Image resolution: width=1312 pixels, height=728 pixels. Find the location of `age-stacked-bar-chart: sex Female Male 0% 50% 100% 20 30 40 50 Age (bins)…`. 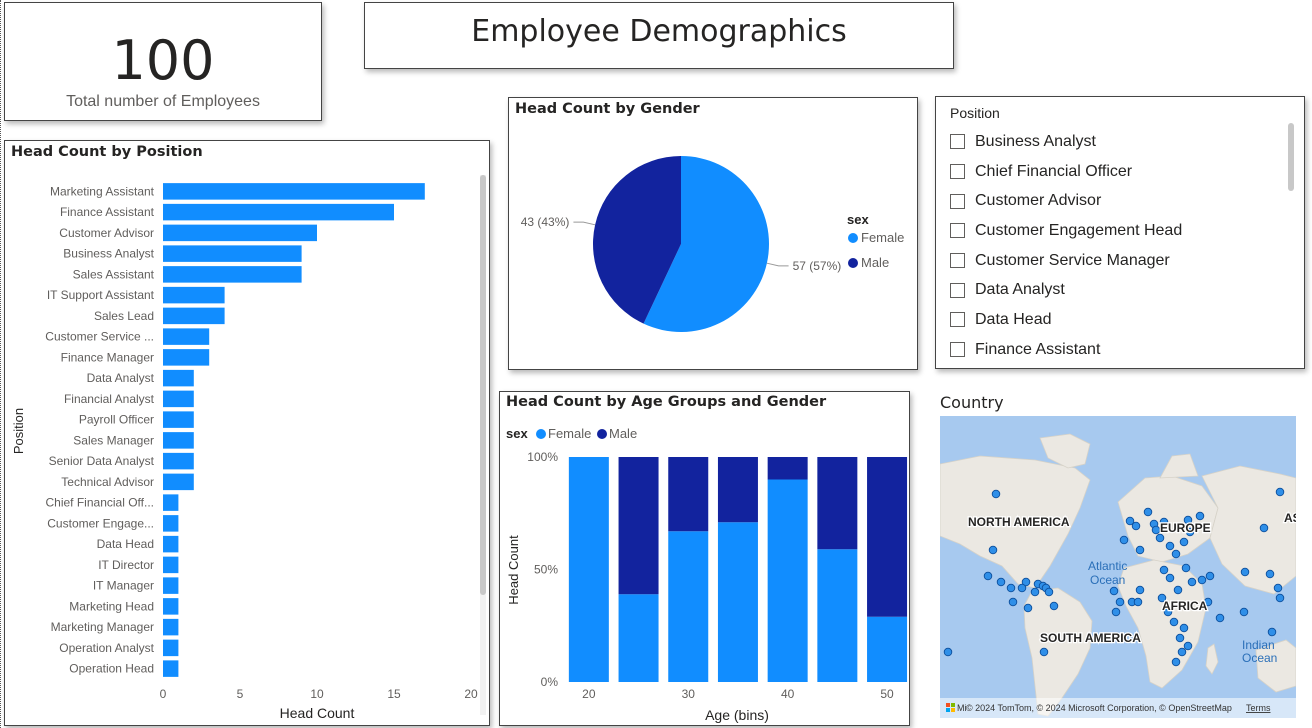

age-stacked-bar-chart: sex Female Male 0% 50% 100% 20 30 40 50 Age (bins)… is located at coordinates (705, 559).